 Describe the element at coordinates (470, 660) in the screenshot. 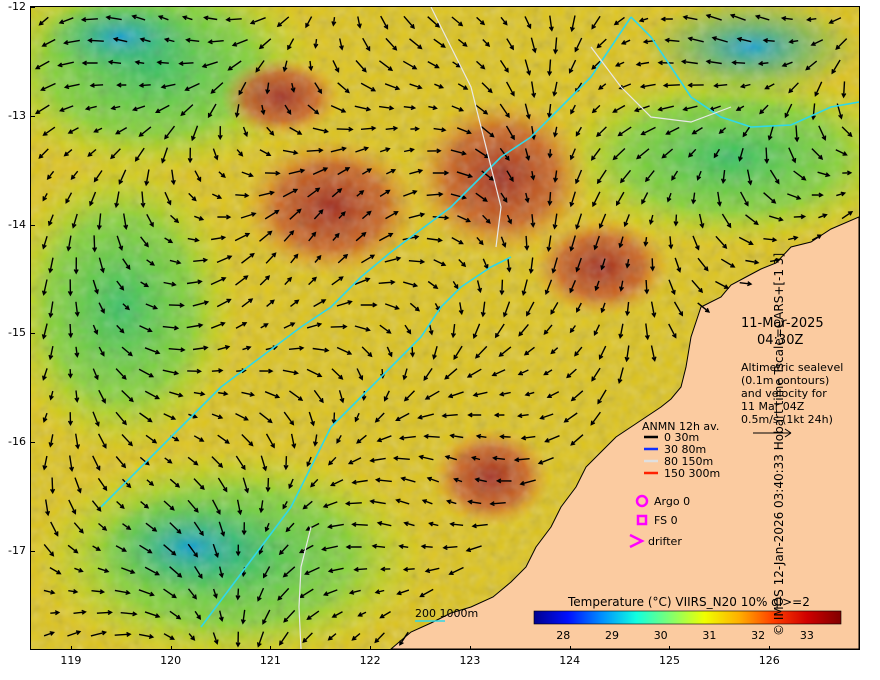

I see `x-tick-label: 123` at that location.